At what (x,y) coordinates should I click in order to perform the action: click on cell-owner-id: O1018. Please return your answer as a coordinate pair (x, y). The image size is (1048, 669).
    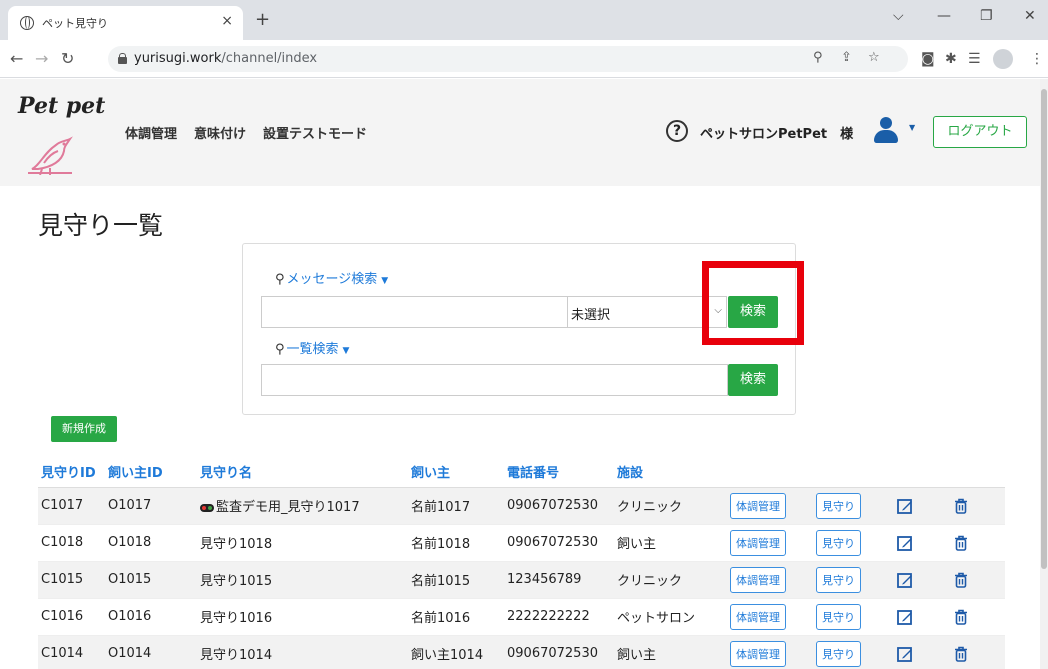
    Looking at the image, I should click on (151, 543).